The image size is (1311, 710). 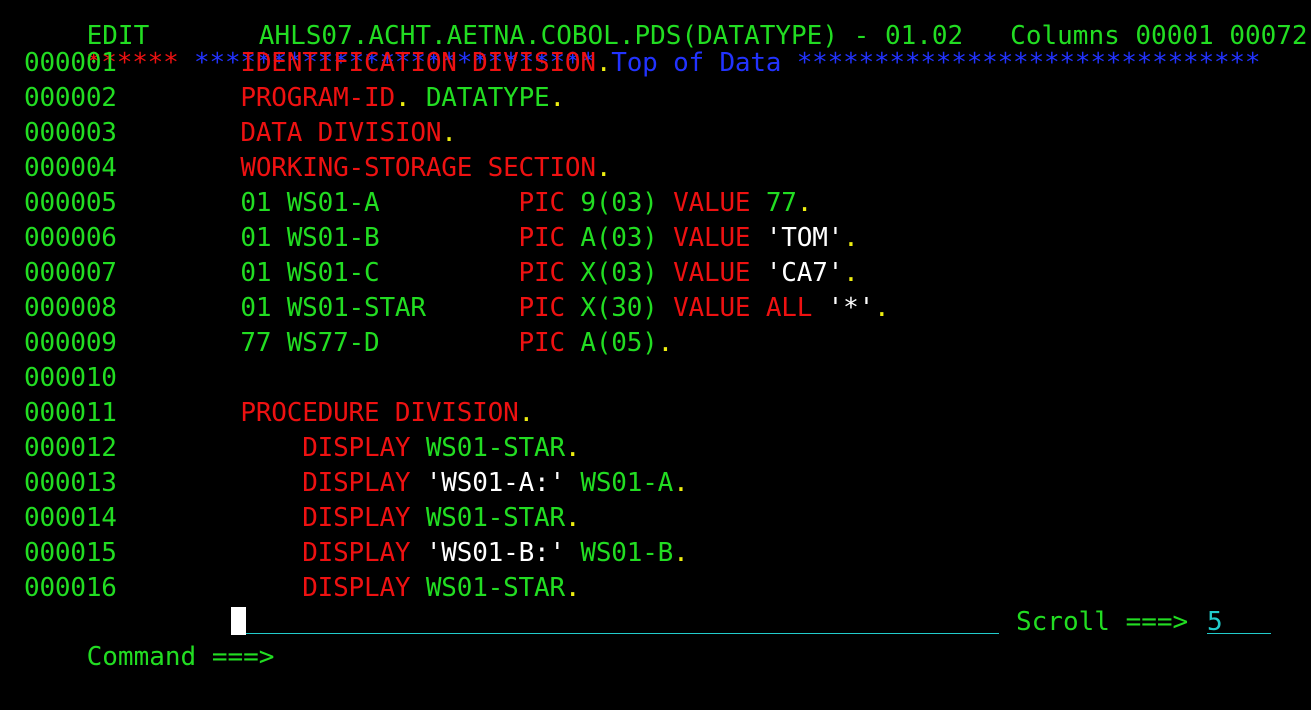 I want to click on line-number: 000005, so click(x=70, y=203).